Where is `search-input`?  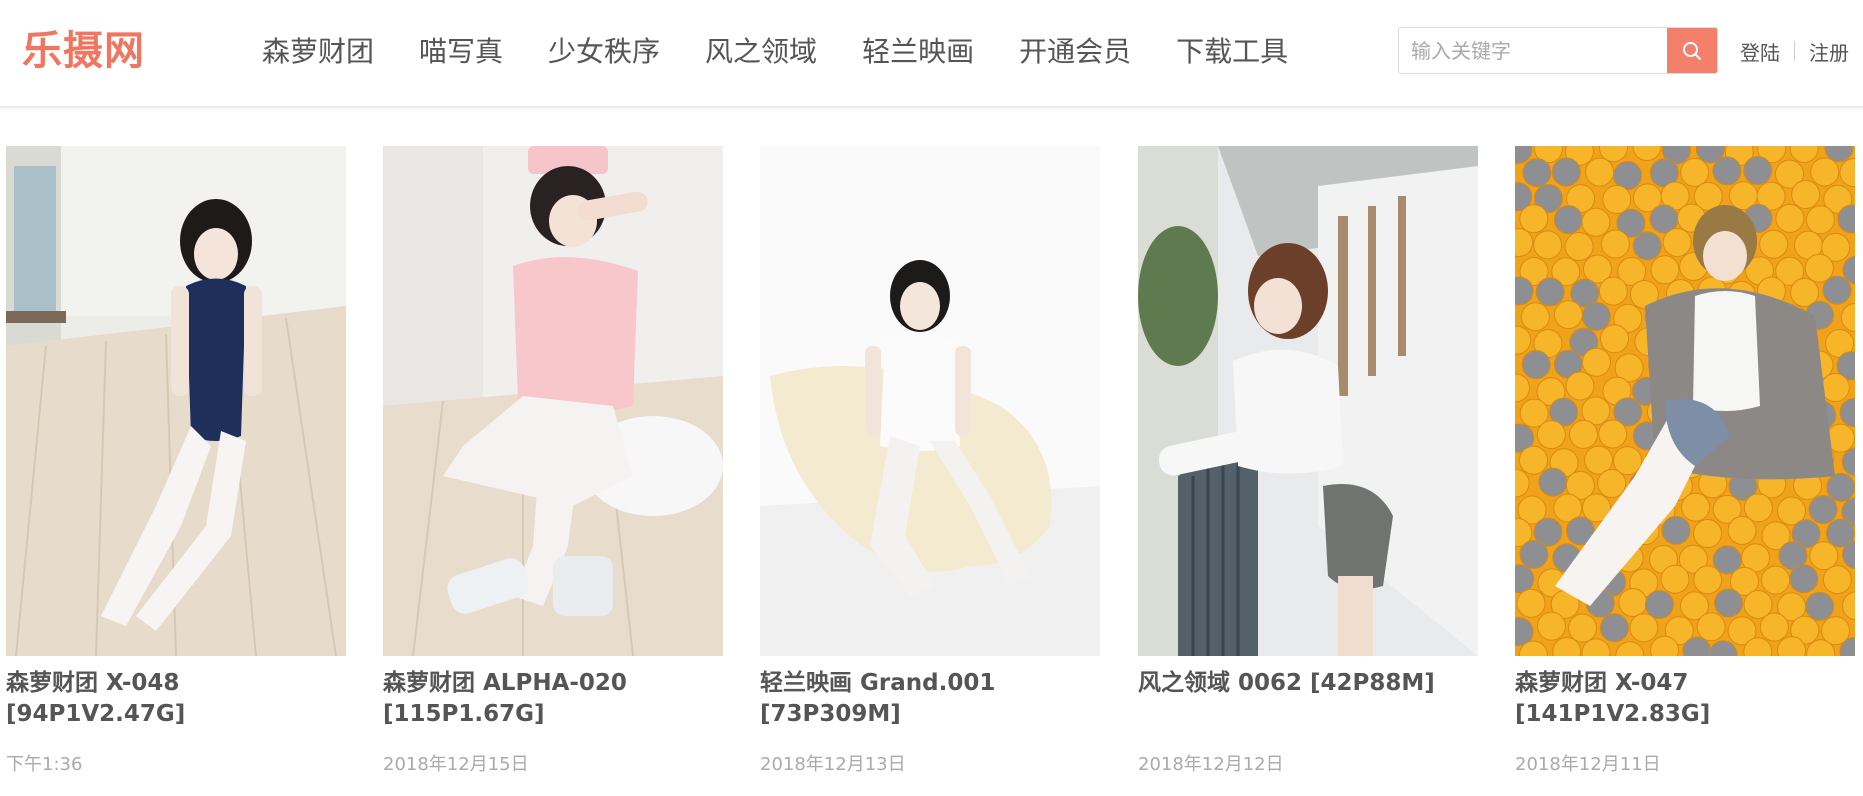
search-input is located at coordinates (1534, 50).